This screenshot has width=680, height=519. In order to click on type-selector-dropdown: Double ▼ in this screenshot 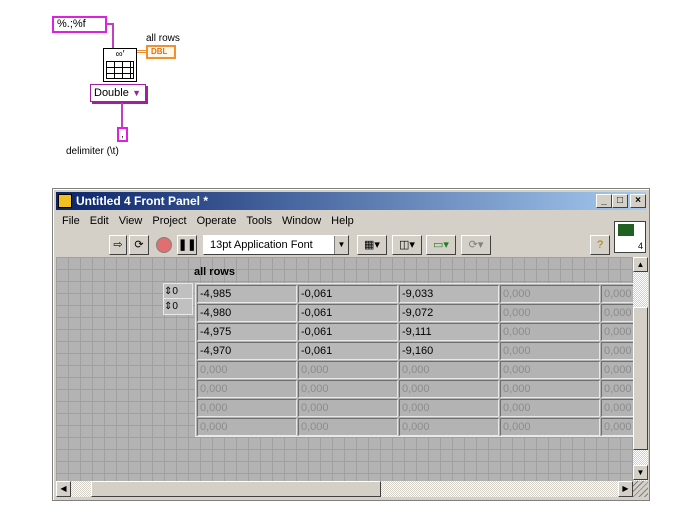, I will do `click(118, 93)`.